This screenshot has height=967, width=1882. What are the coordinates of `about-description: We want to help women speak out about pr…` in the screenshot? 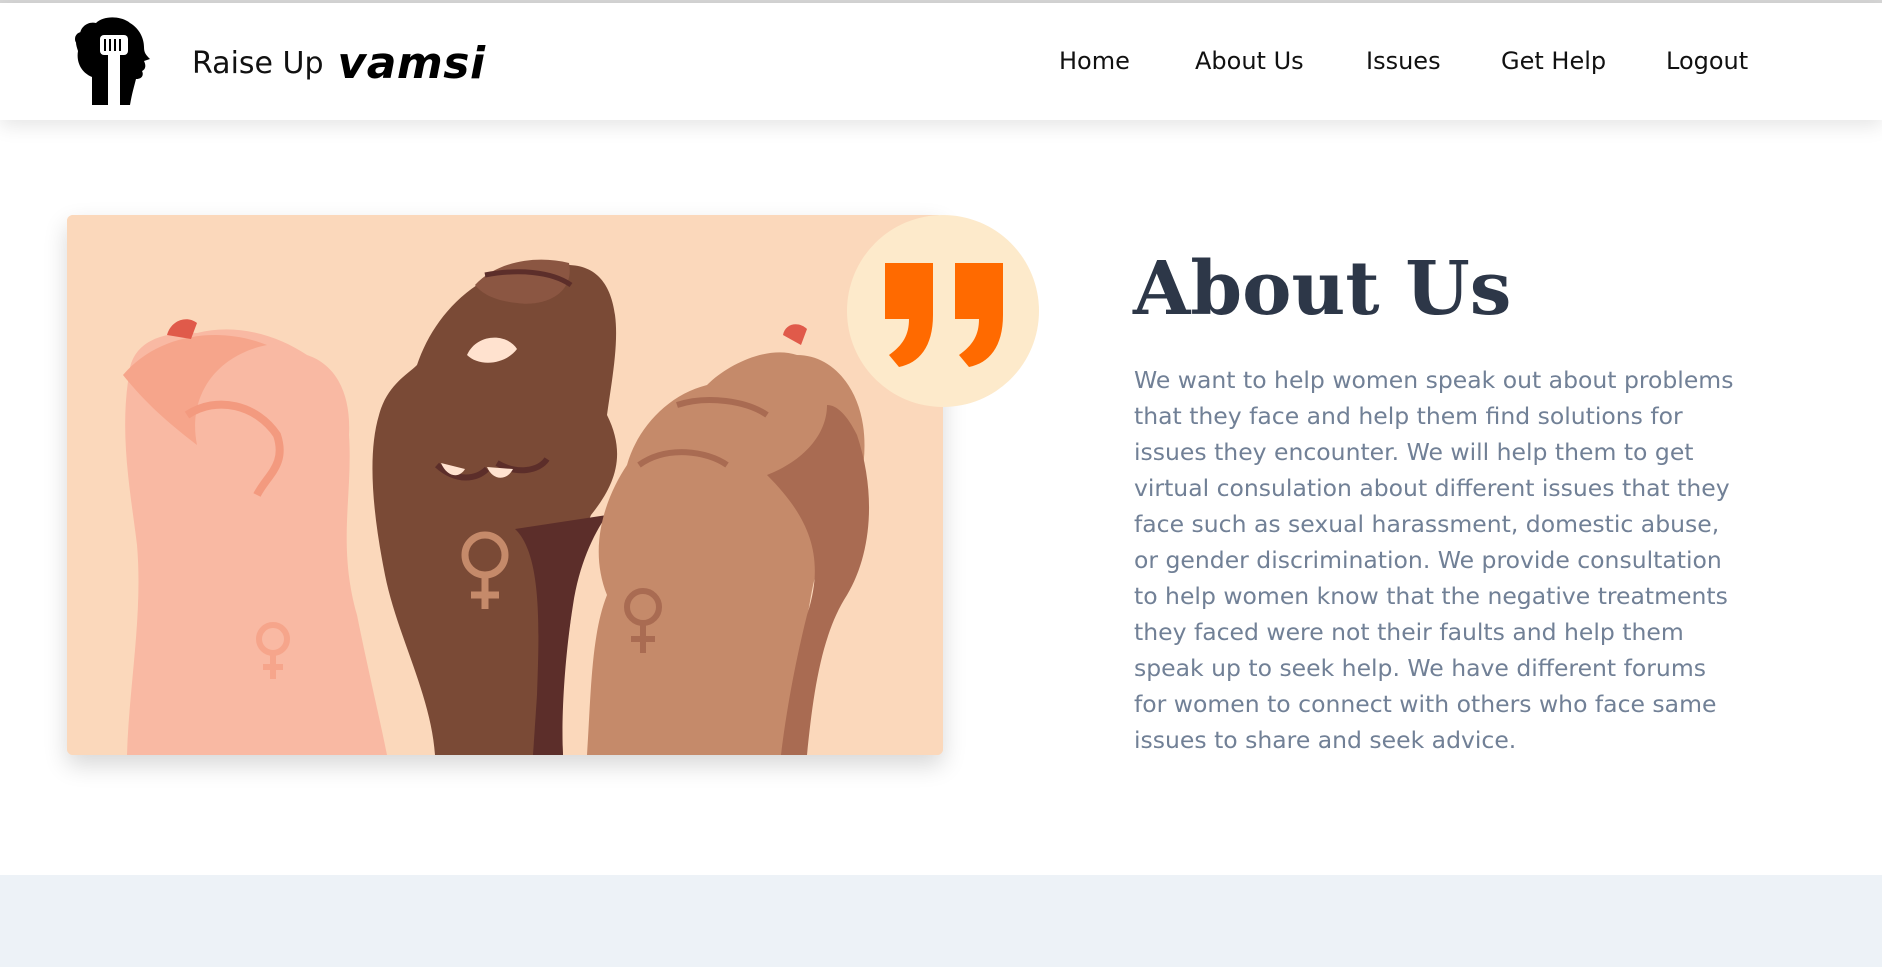 It's located at (1434, 560).